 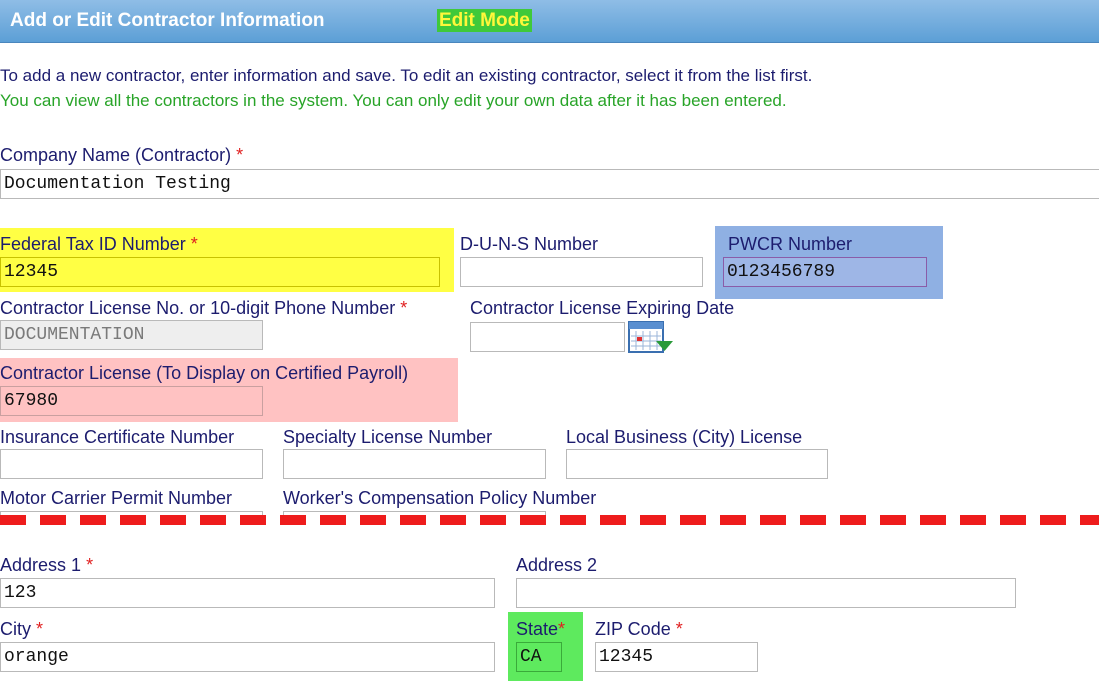 I want to click on insurance-cert-label: Insurance Certificate Number, so click(x=117, y=437).